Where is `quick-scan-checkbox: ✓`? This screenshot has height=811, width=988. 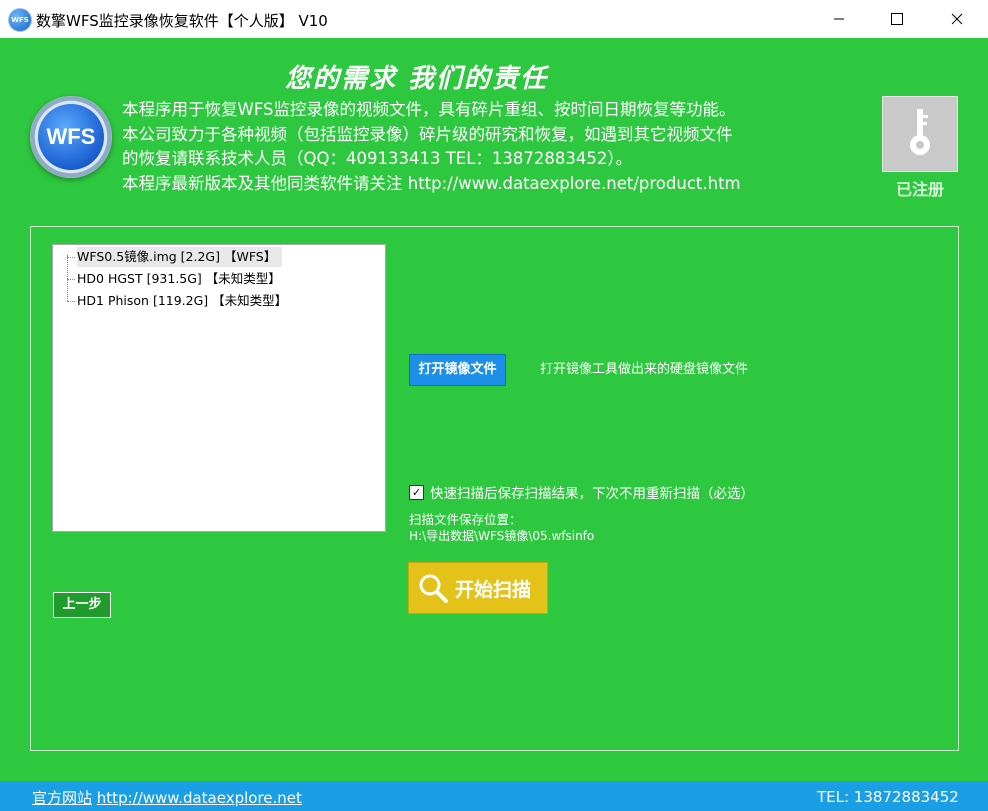 quick-scan-checkbox: ✓ is located at coordinates (416, 492).